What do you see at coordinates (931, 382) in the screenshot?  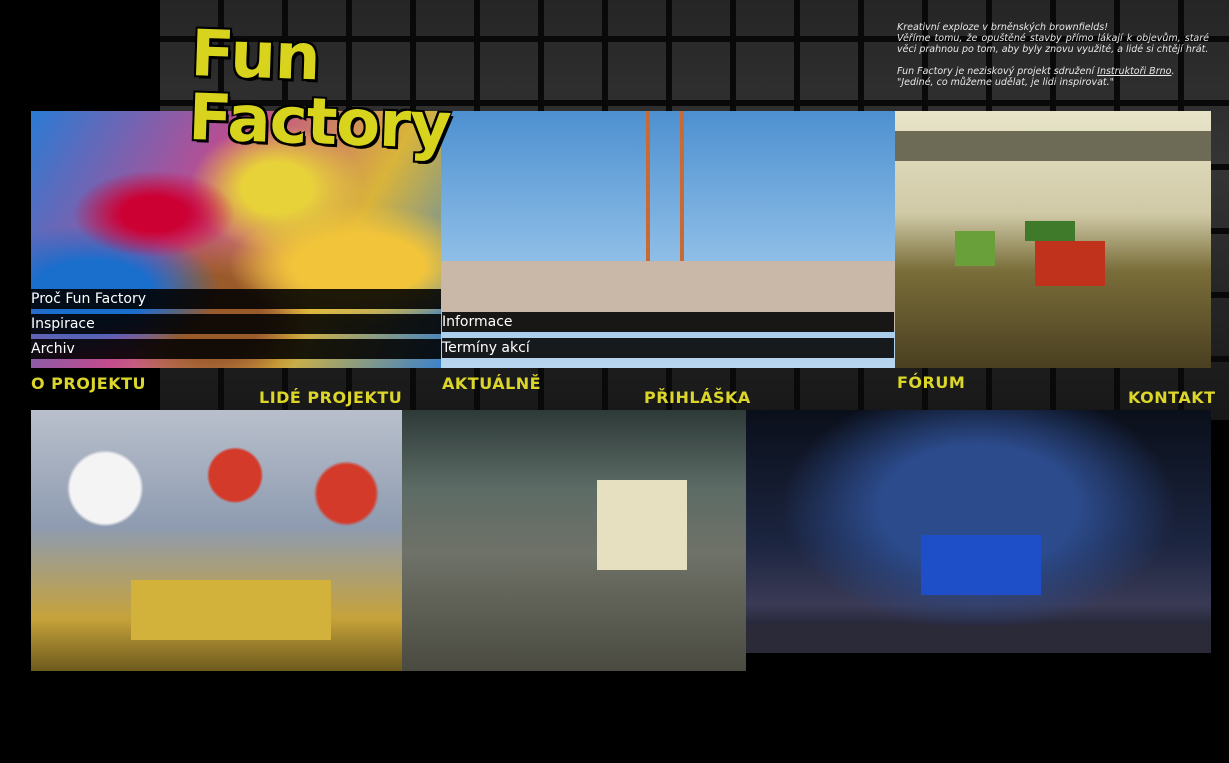 I see `nav-forum: FÓRUM` at bounding box center [931, 382].